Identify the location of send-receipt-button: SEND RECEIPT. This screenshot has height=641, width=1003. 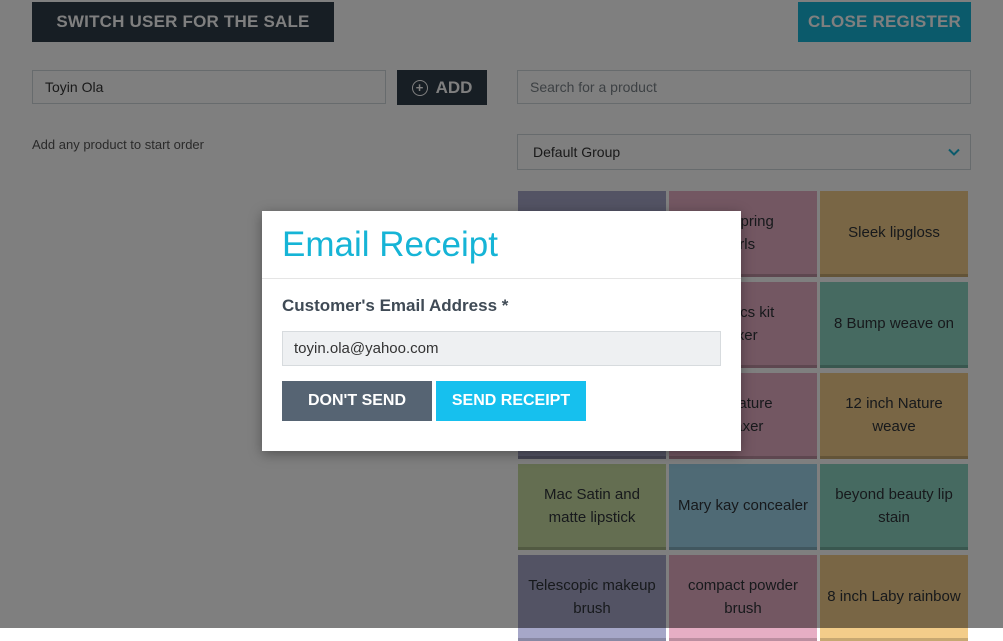
(511, 401).